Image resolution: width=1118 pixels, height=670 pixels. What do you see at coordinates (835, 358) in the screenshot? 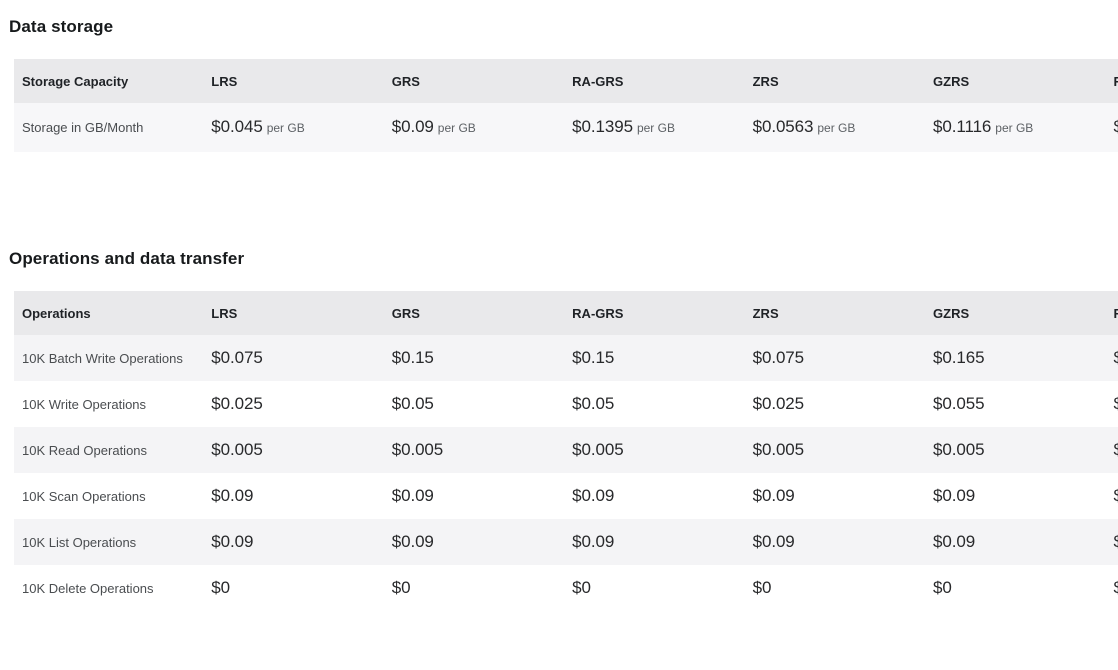
I see `price-cell-zrs: $0.075` at bounding box center [835, 358].